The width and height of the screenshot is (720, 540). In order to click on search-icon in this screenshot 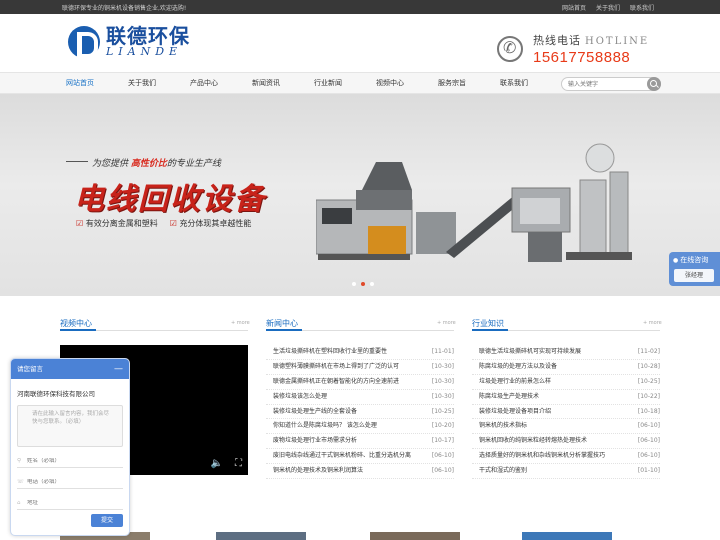, I will do `click(654, 84)`.